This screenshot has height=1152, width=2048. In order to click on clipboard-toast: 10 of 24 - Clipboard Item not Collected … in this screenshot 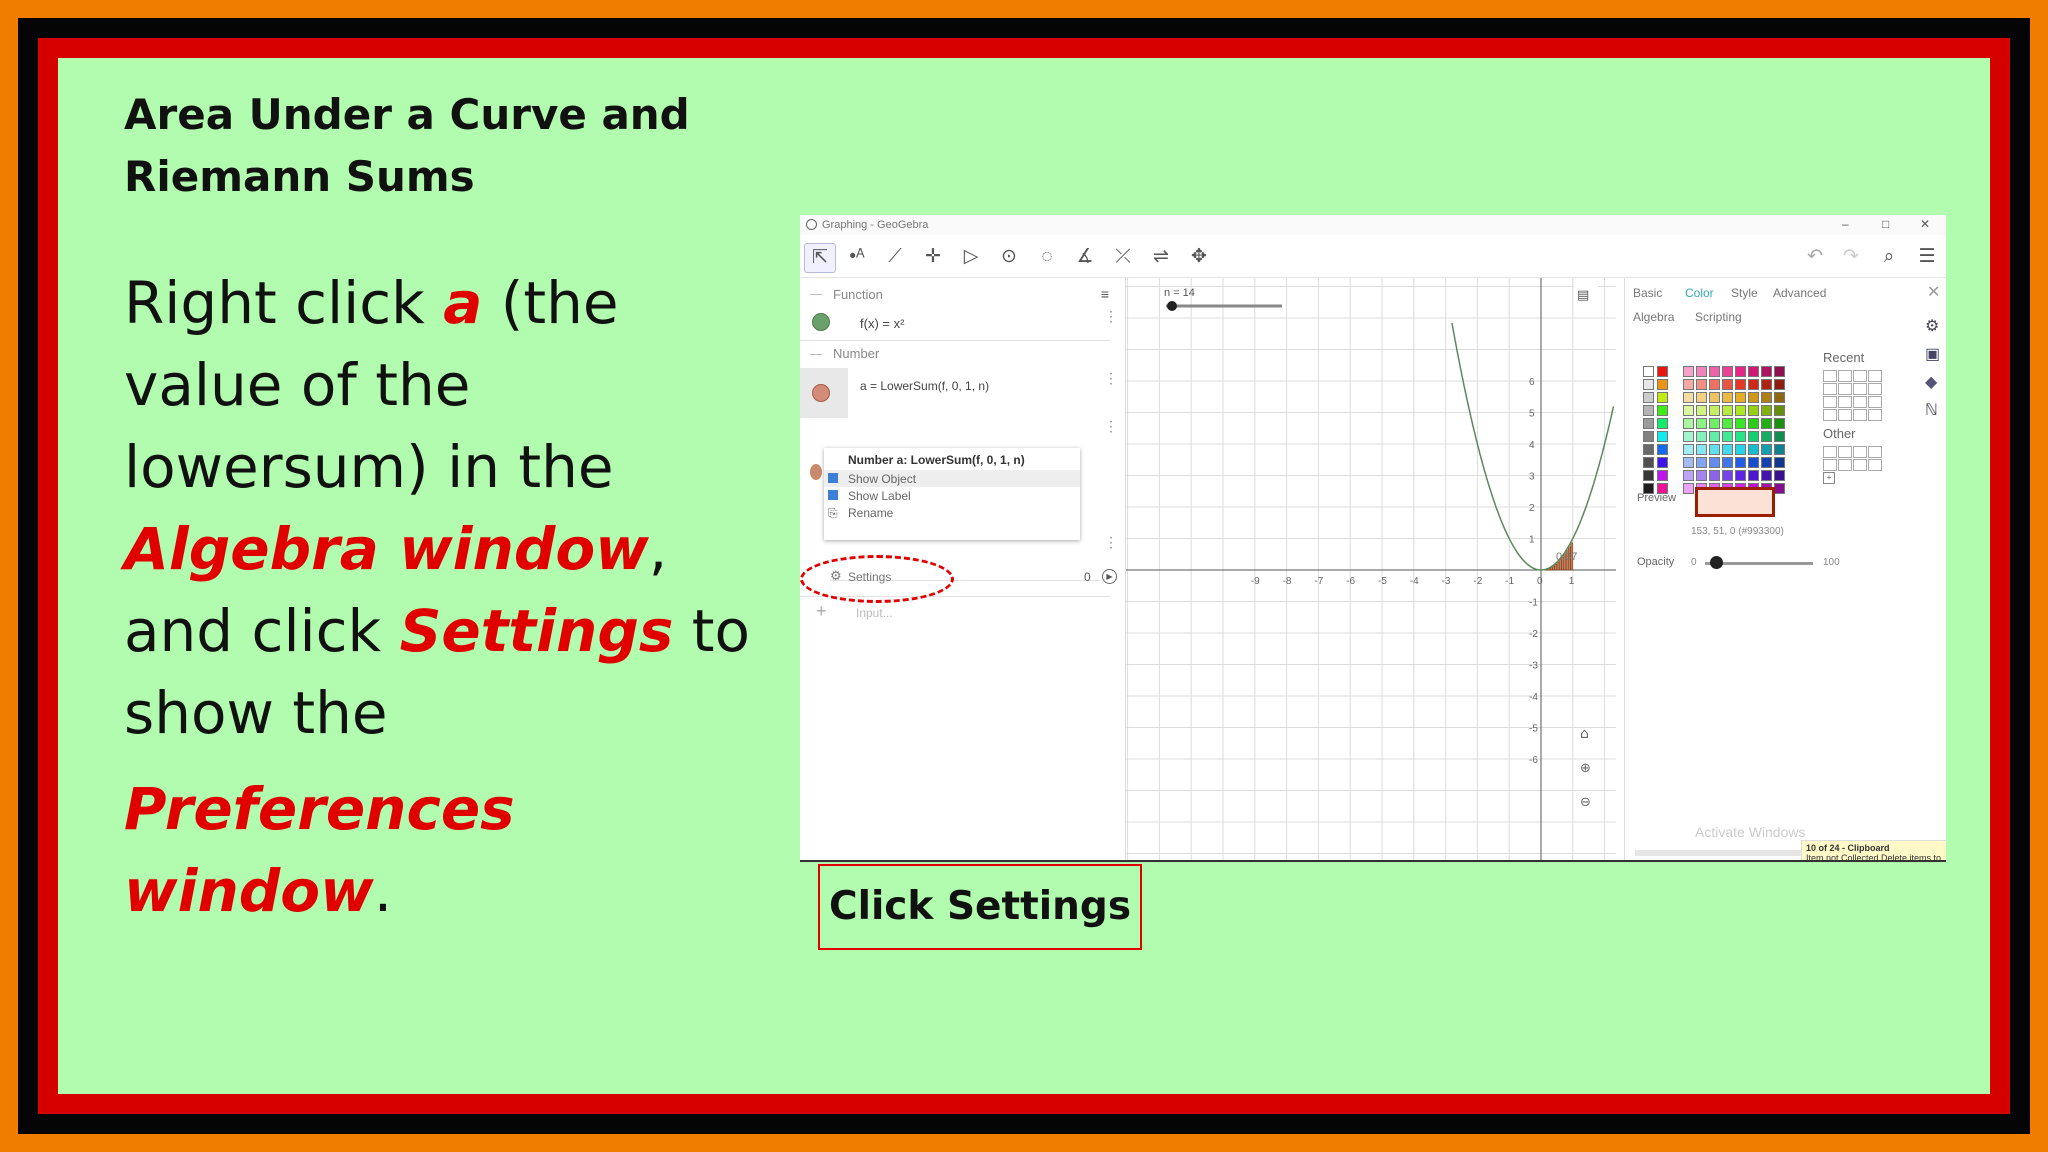, I will do `click(1873, 850)`.